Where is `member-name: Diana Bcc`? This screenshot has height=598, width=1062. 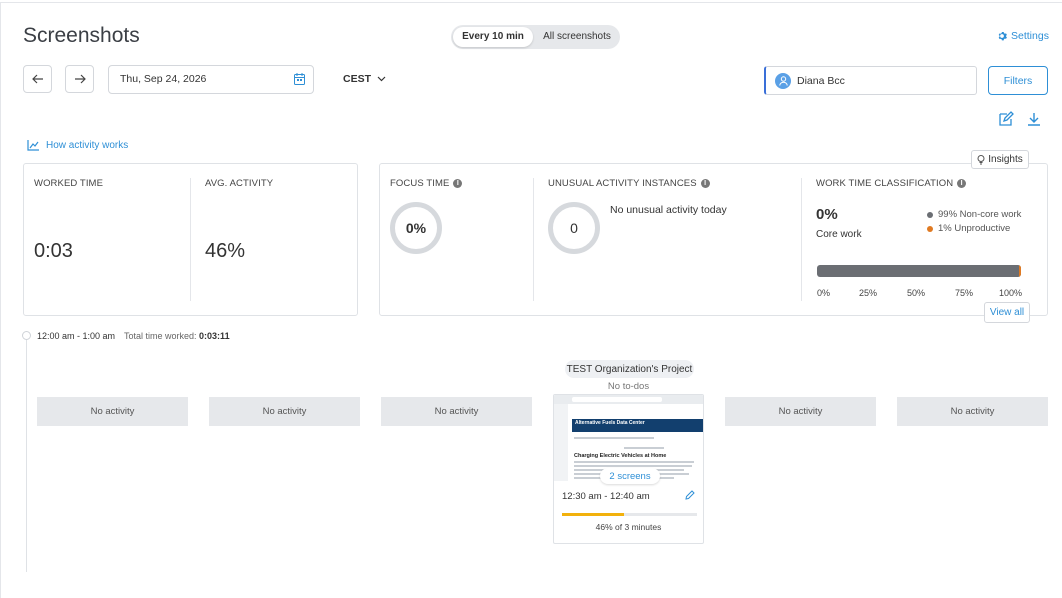
member-name: Diana Bcc is located at coordinates (821, 80).